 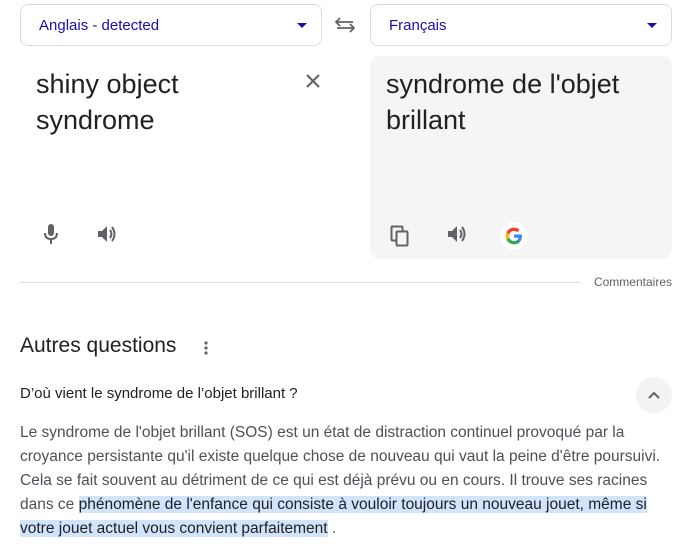 What do you see at coordinates (503, 102) in the screenshot?
I see `translated-text: syndrome de l'objet brillant` at bounding box center [503, 102].